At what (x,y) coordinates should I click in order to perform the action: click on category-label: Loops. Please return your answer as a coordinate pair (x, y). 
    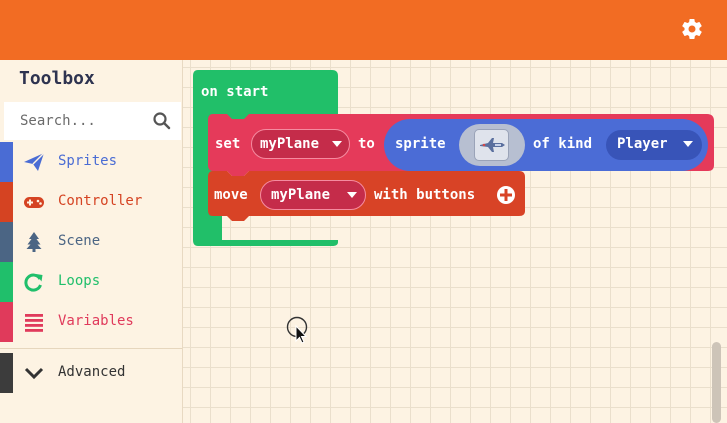
    Looking at the image, I should click on (79, 281).